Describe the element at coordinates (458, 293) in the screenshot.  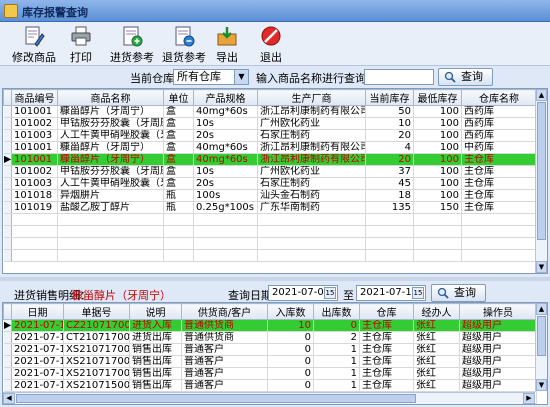
I see `detail-query-button: 查询` at that location.